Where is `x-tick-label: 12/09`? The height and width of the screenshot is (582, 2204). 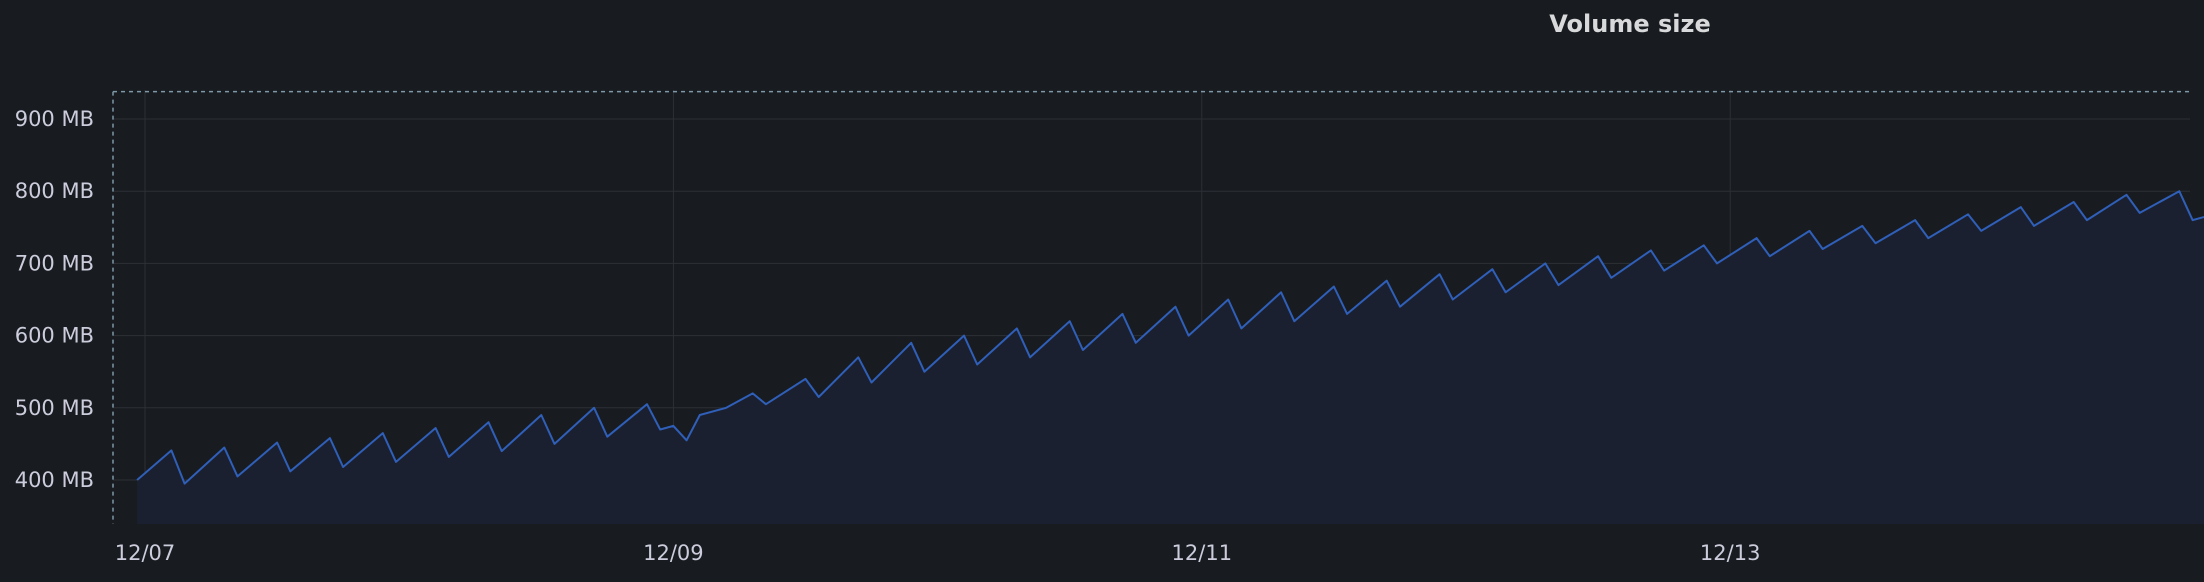
x-tick-label: 12/09 is located at coordinates (673, 553).